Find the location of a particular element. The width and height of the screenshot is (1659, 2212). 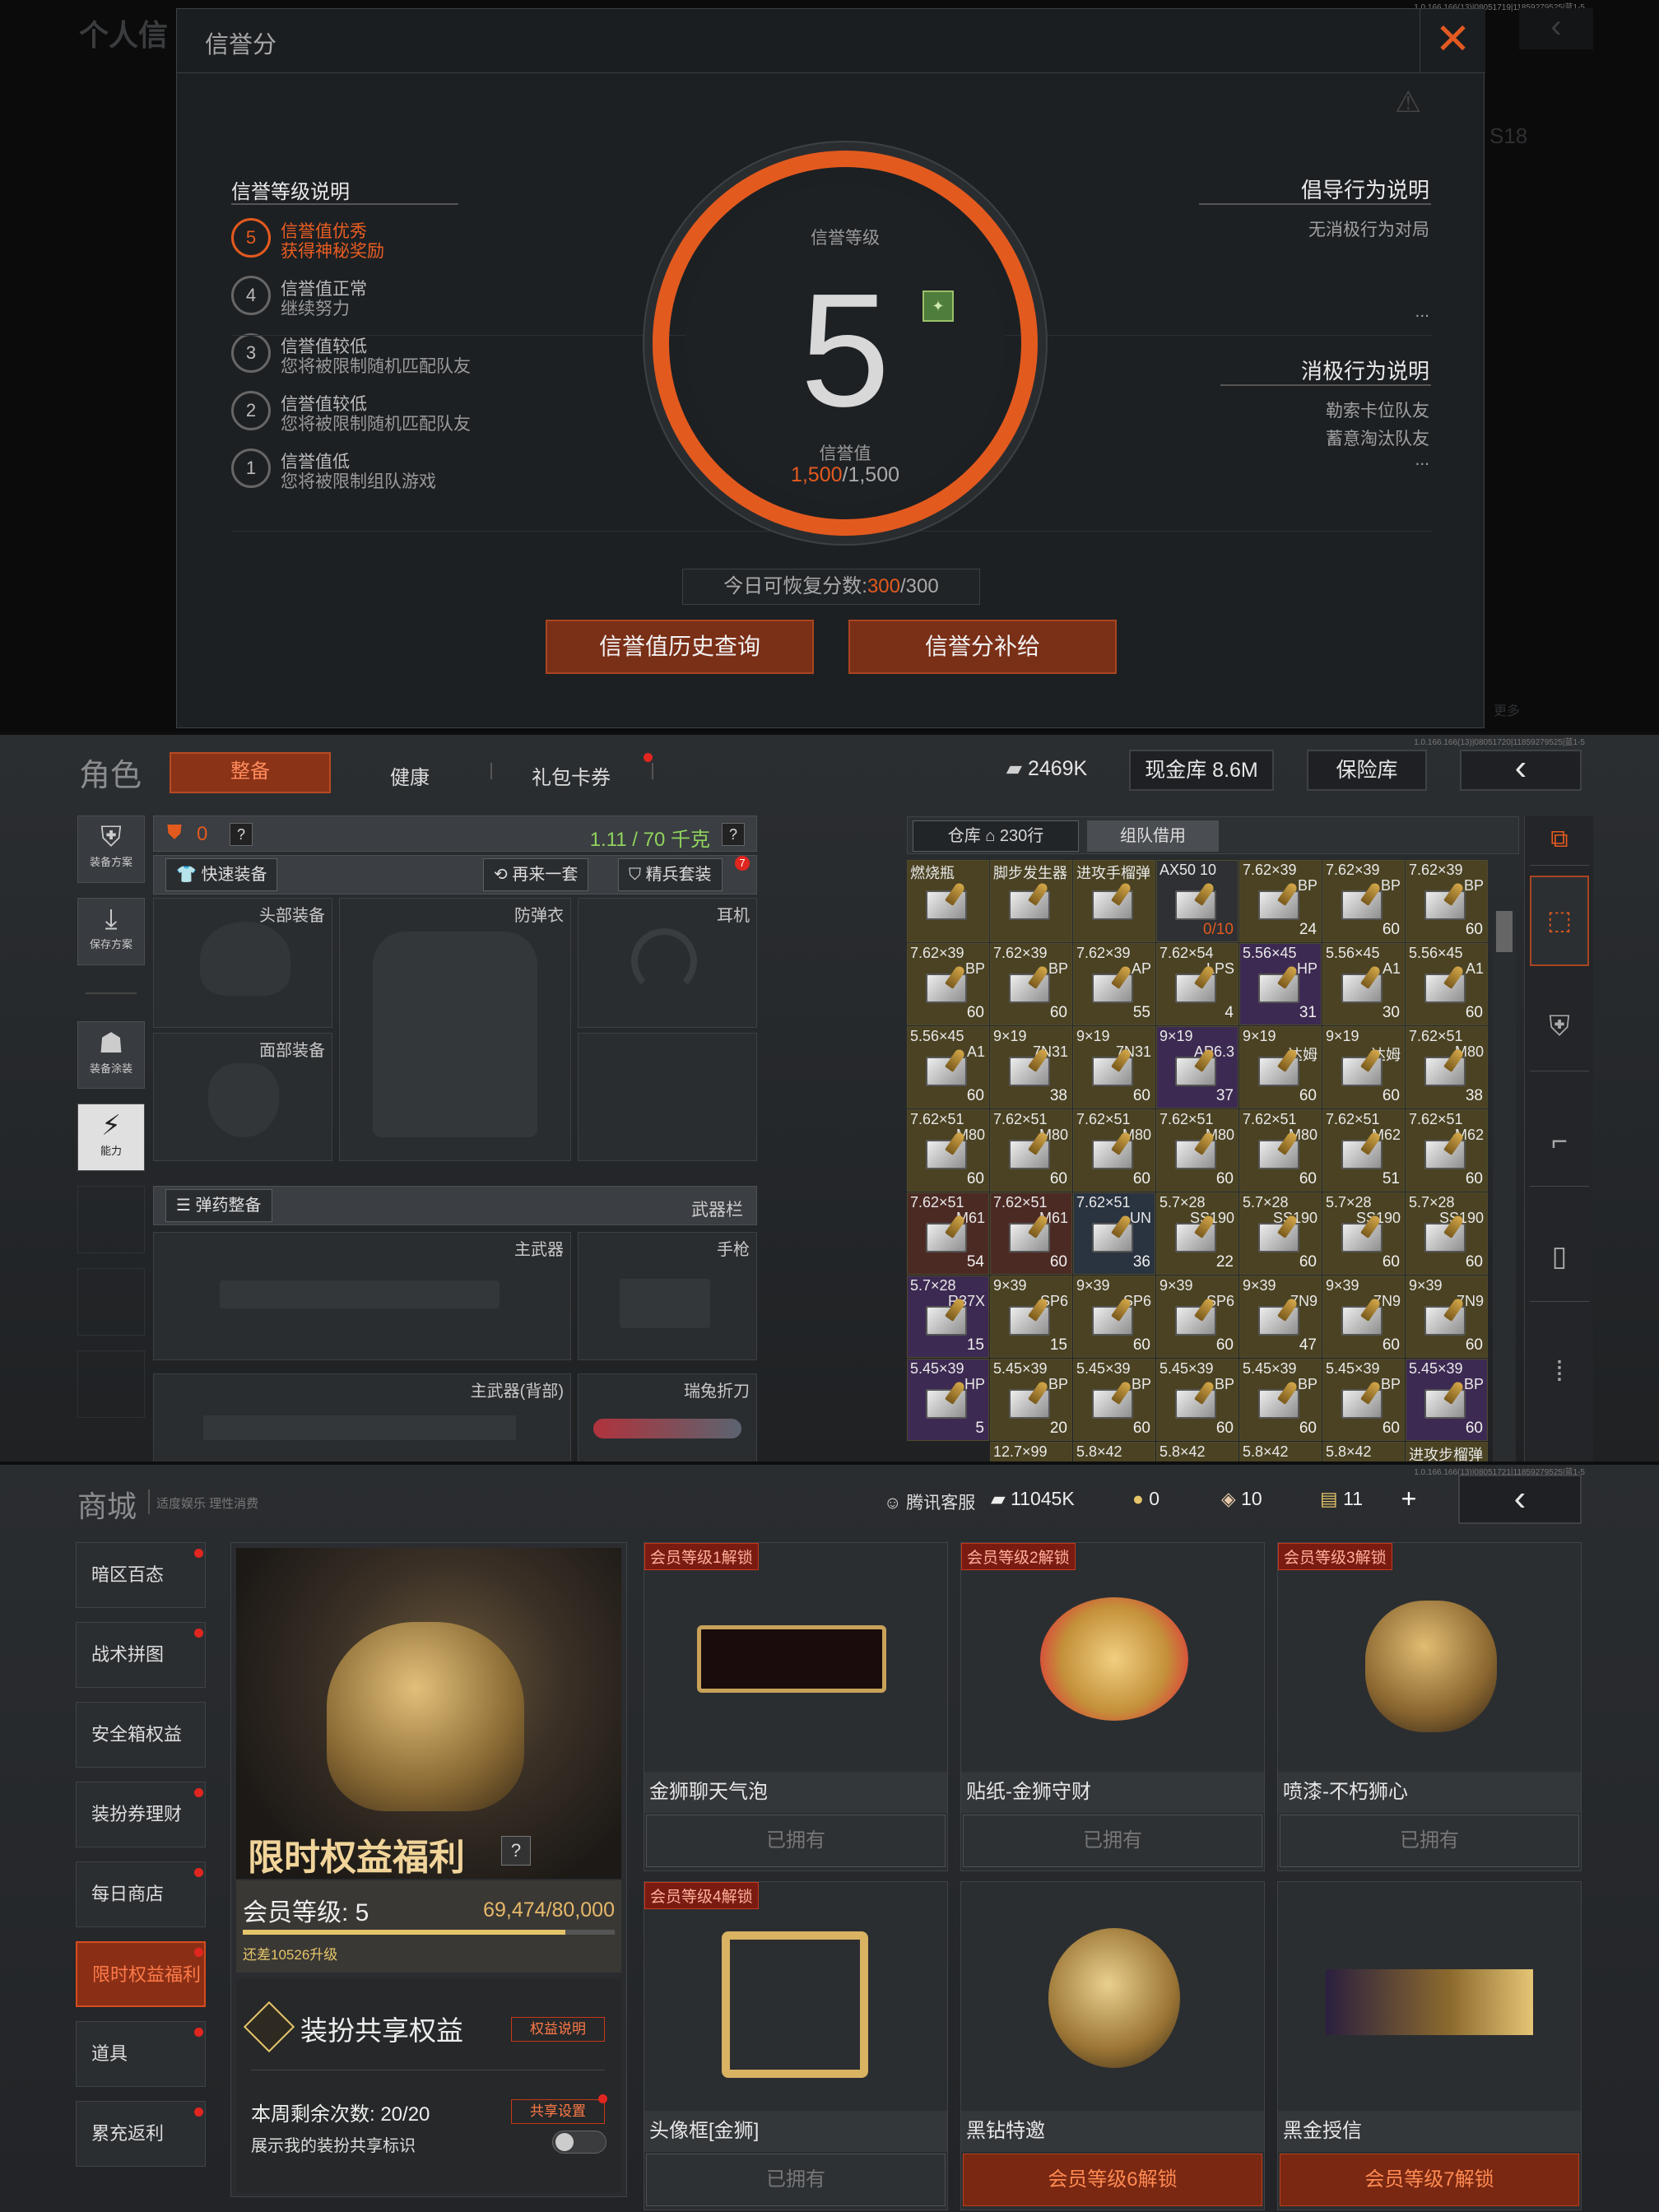

benefit-explain-button: 权益说明 is located at coordinates (558, 2029).